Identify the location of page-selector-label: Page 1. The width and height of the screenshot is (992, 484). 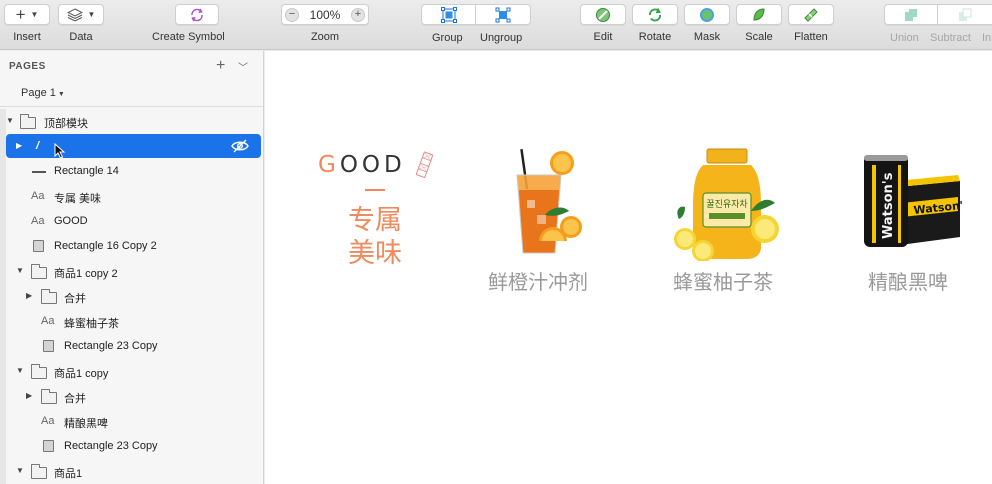
(38, 93).